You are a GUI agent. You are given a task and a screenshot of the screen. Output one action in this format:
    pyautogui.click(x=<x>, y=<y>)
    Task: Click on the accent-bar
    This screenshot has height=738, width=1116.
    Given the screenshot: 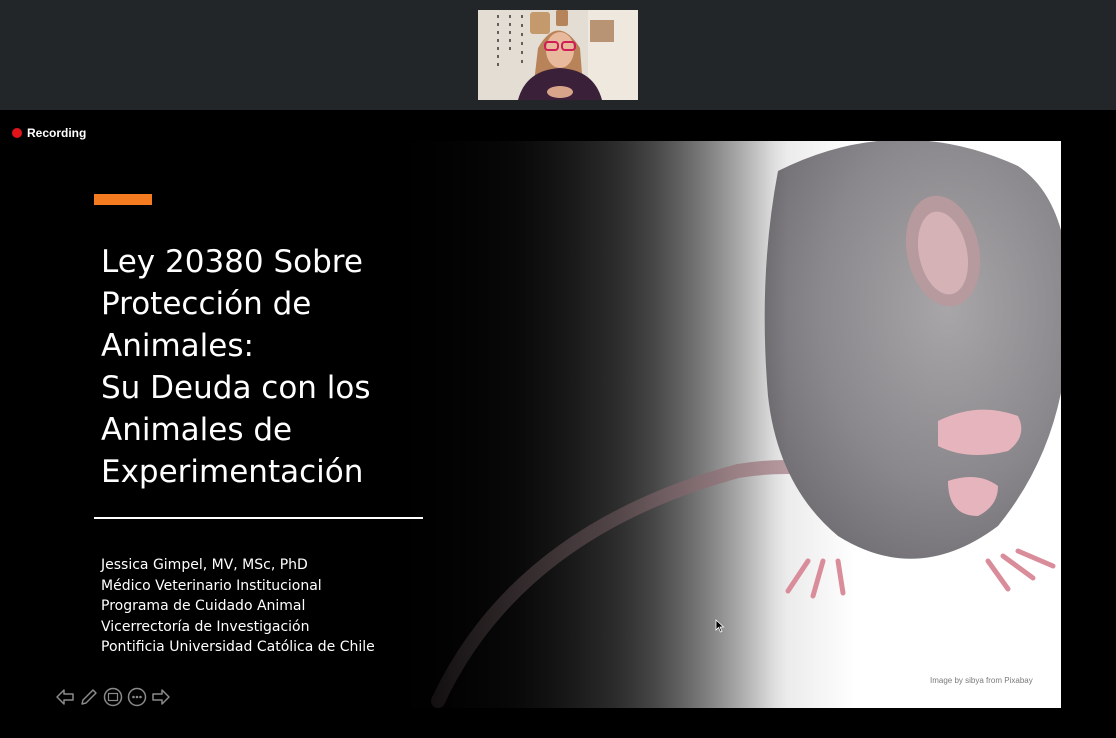 What is the action you would take?
    pyautogui.click(x=123, y=199)
    